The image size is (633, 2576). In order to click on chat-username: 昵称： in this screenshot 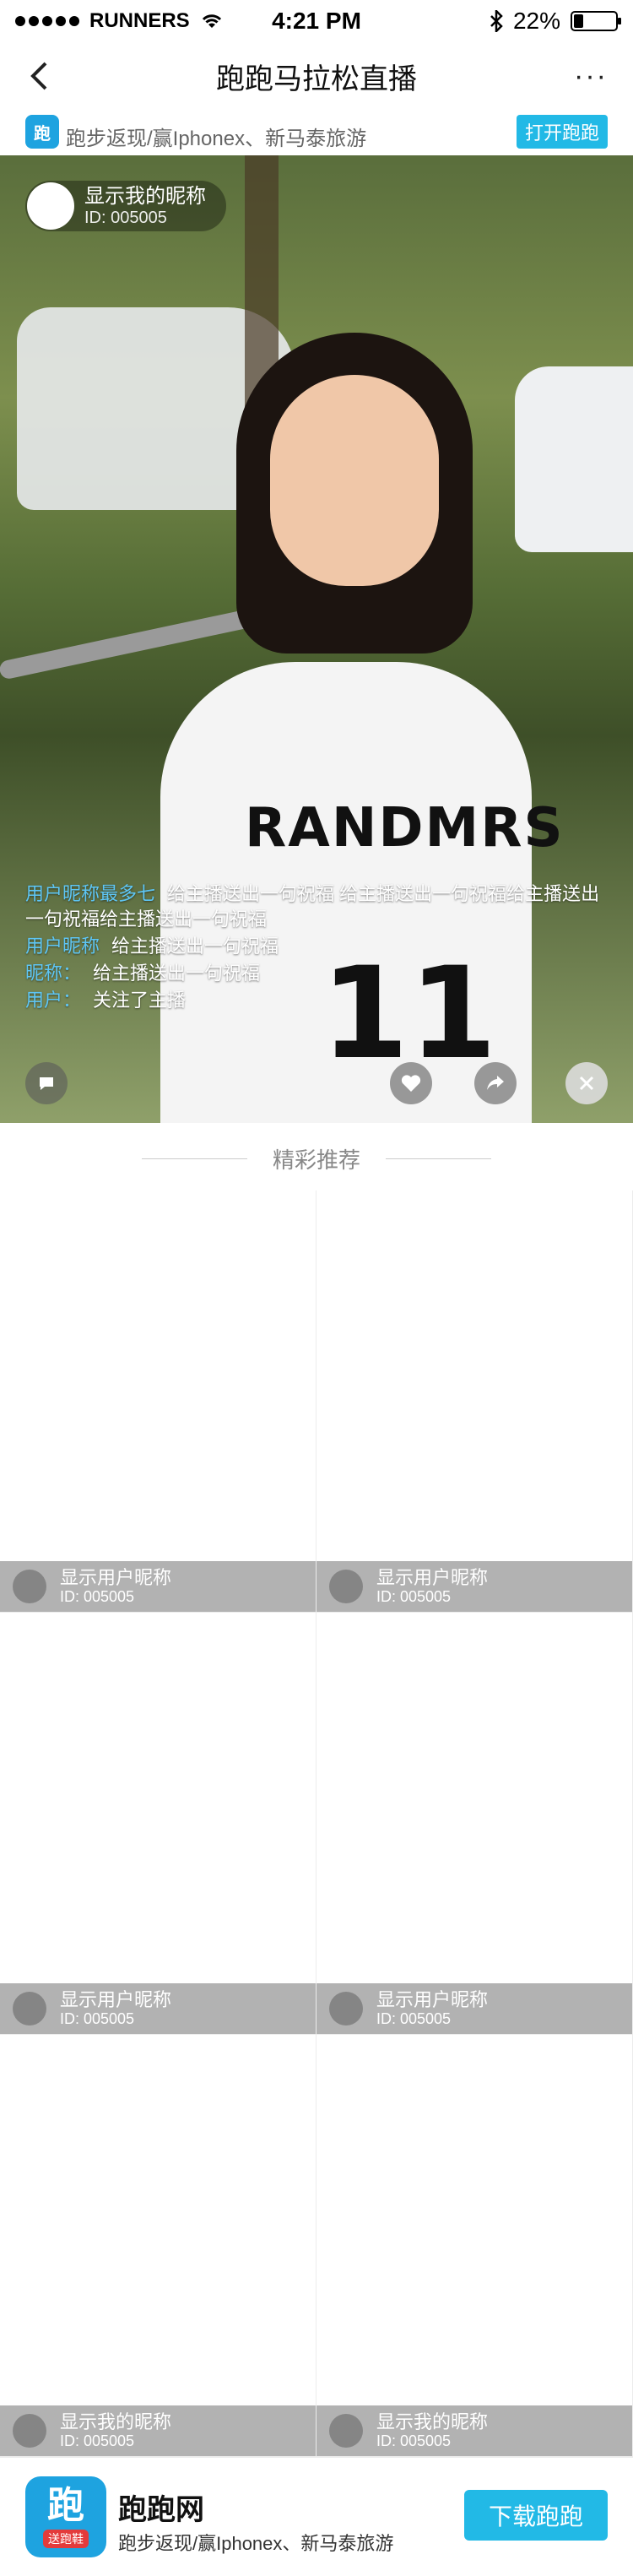, I will do `click(53, 973)`.